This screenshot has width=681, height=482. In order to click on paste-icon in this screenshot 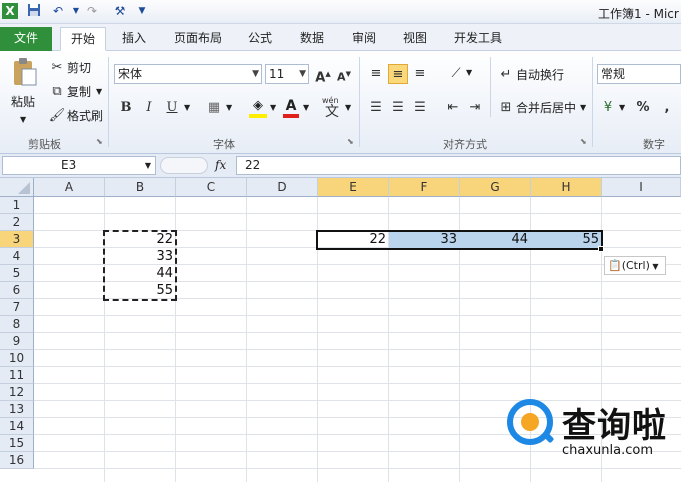, I will do `click(25, 72)`.